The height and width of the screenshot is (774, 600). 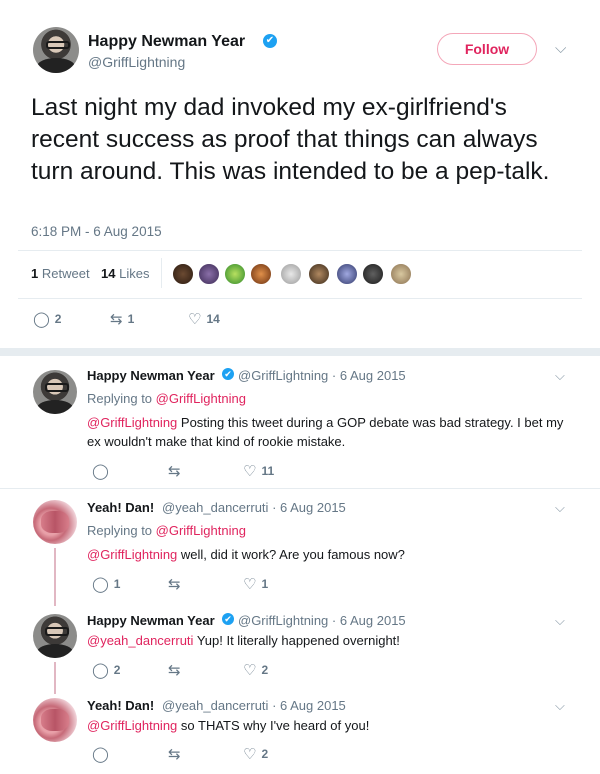 I want to click on reply-count: 1, so click(x=117, y=584).